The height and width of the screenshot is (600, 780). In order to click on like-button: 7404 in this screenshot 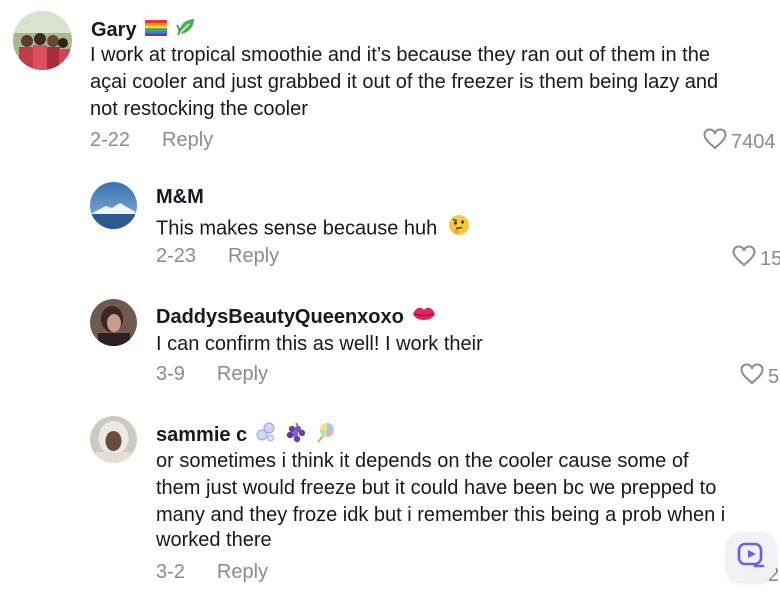, I will do `click(739, 142)`.